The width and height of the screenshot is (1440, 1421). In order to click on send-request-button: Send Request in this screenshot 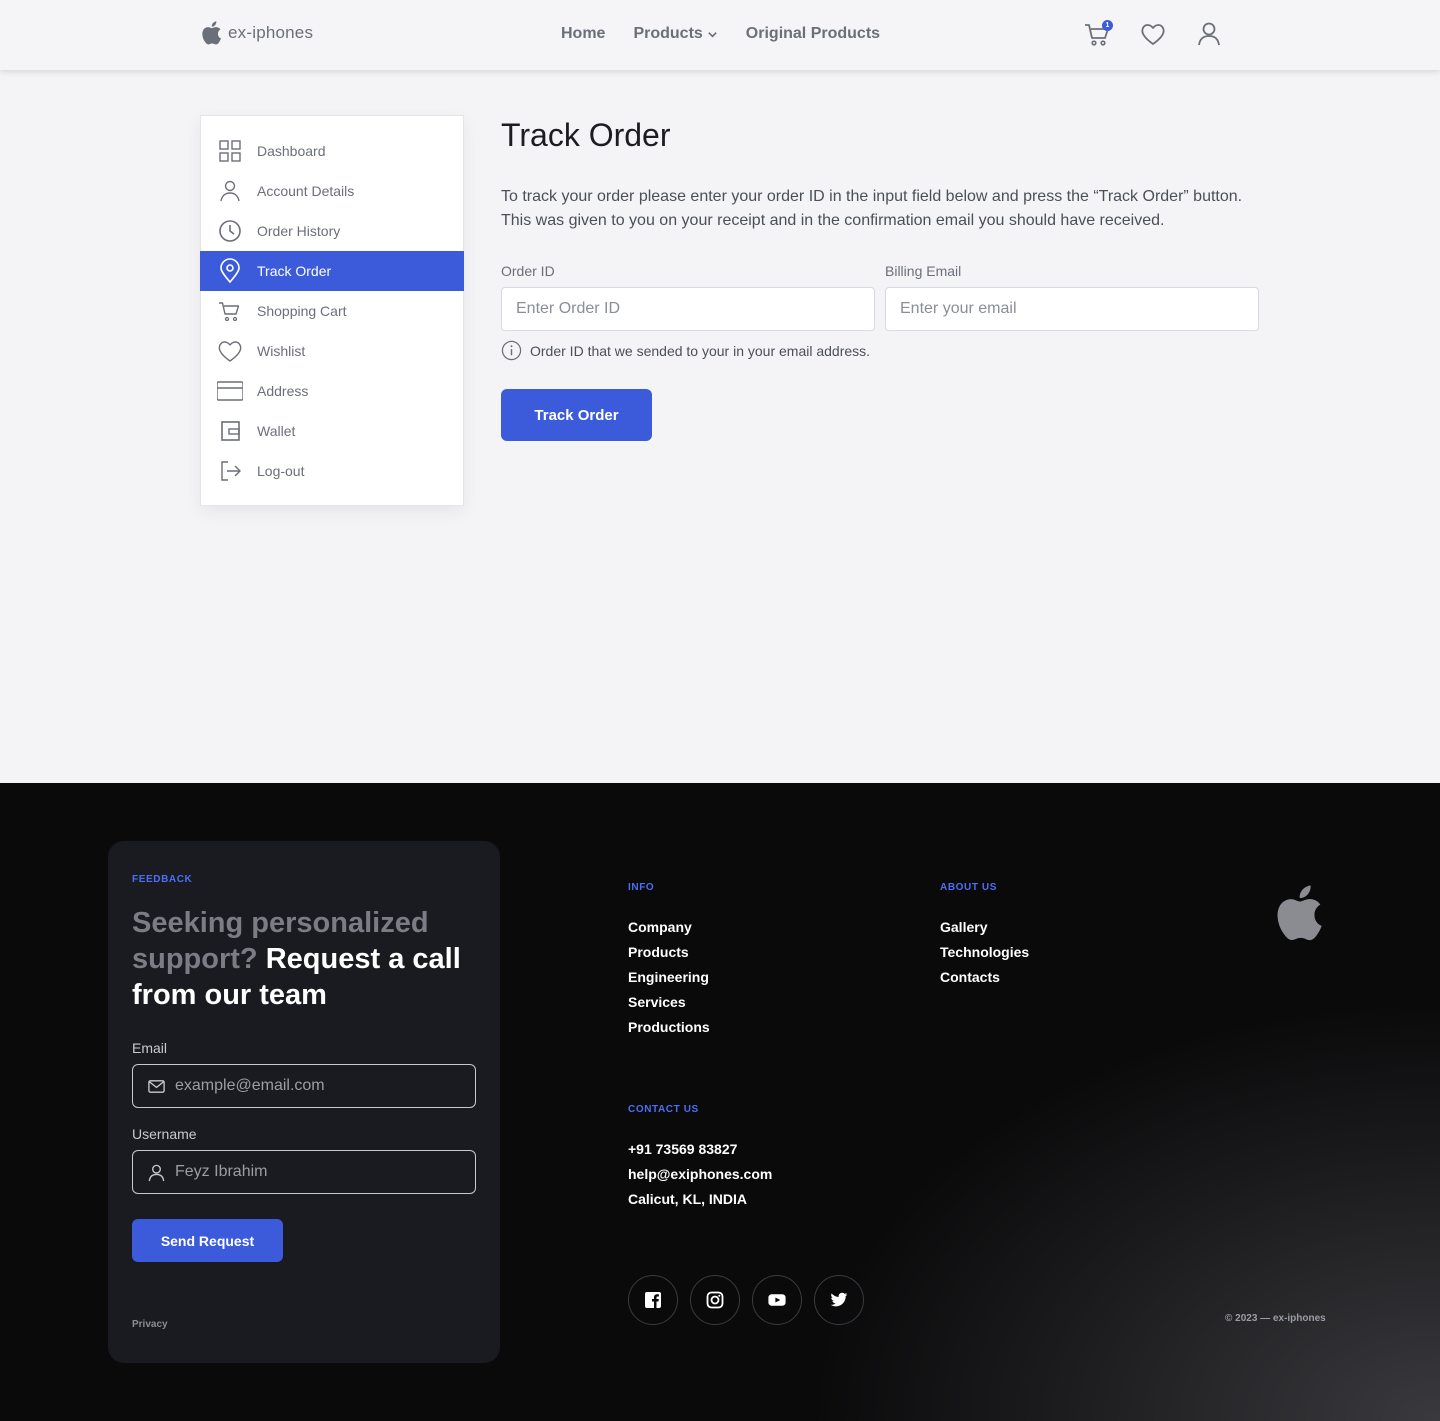, I will do `click(207, 1240)`.